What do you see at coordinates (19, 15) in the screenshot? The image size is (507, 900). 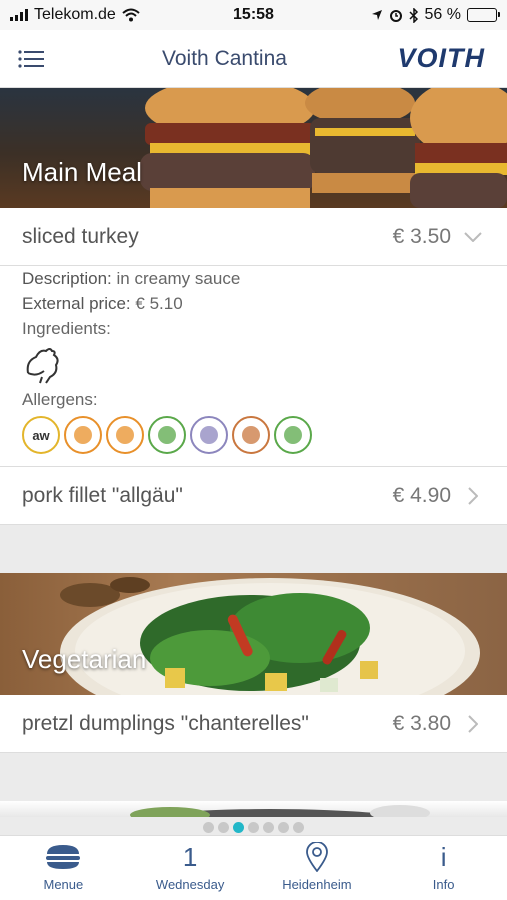 I see `signal-icon` at bounding box center [19, 15].